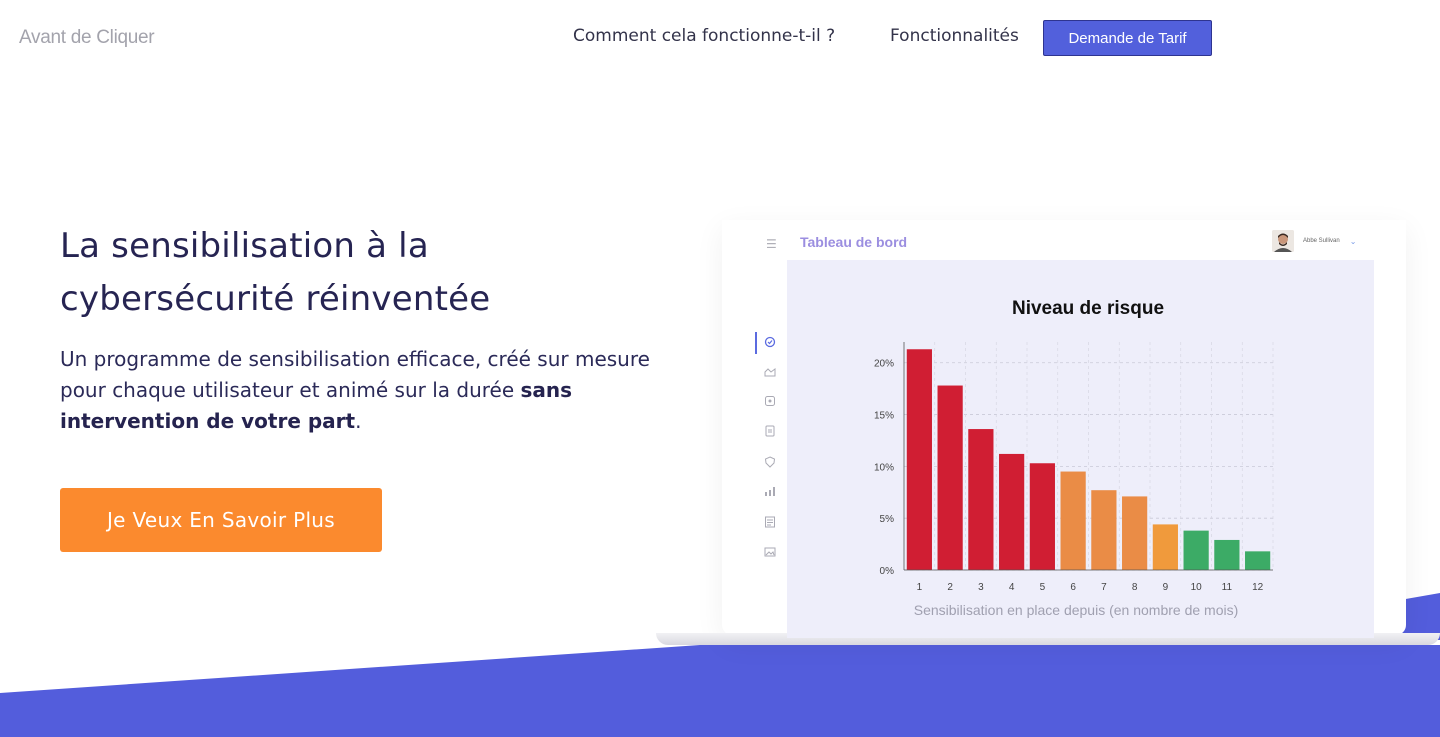 The height and width of the screenshot is (737, 1440). Describe the element at coordinates (1088, 308) in the screenshot. I see `chart-title: Niveau de risque` at that location.